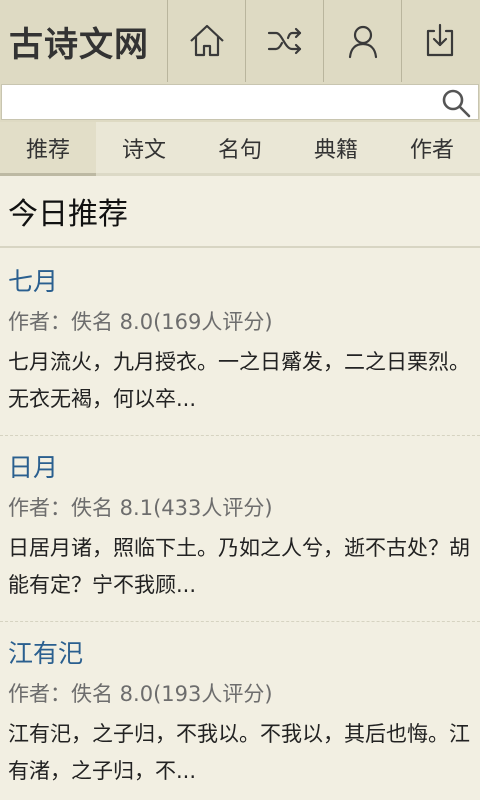  I want to click on poem-title: 七月, so click(240, 282).